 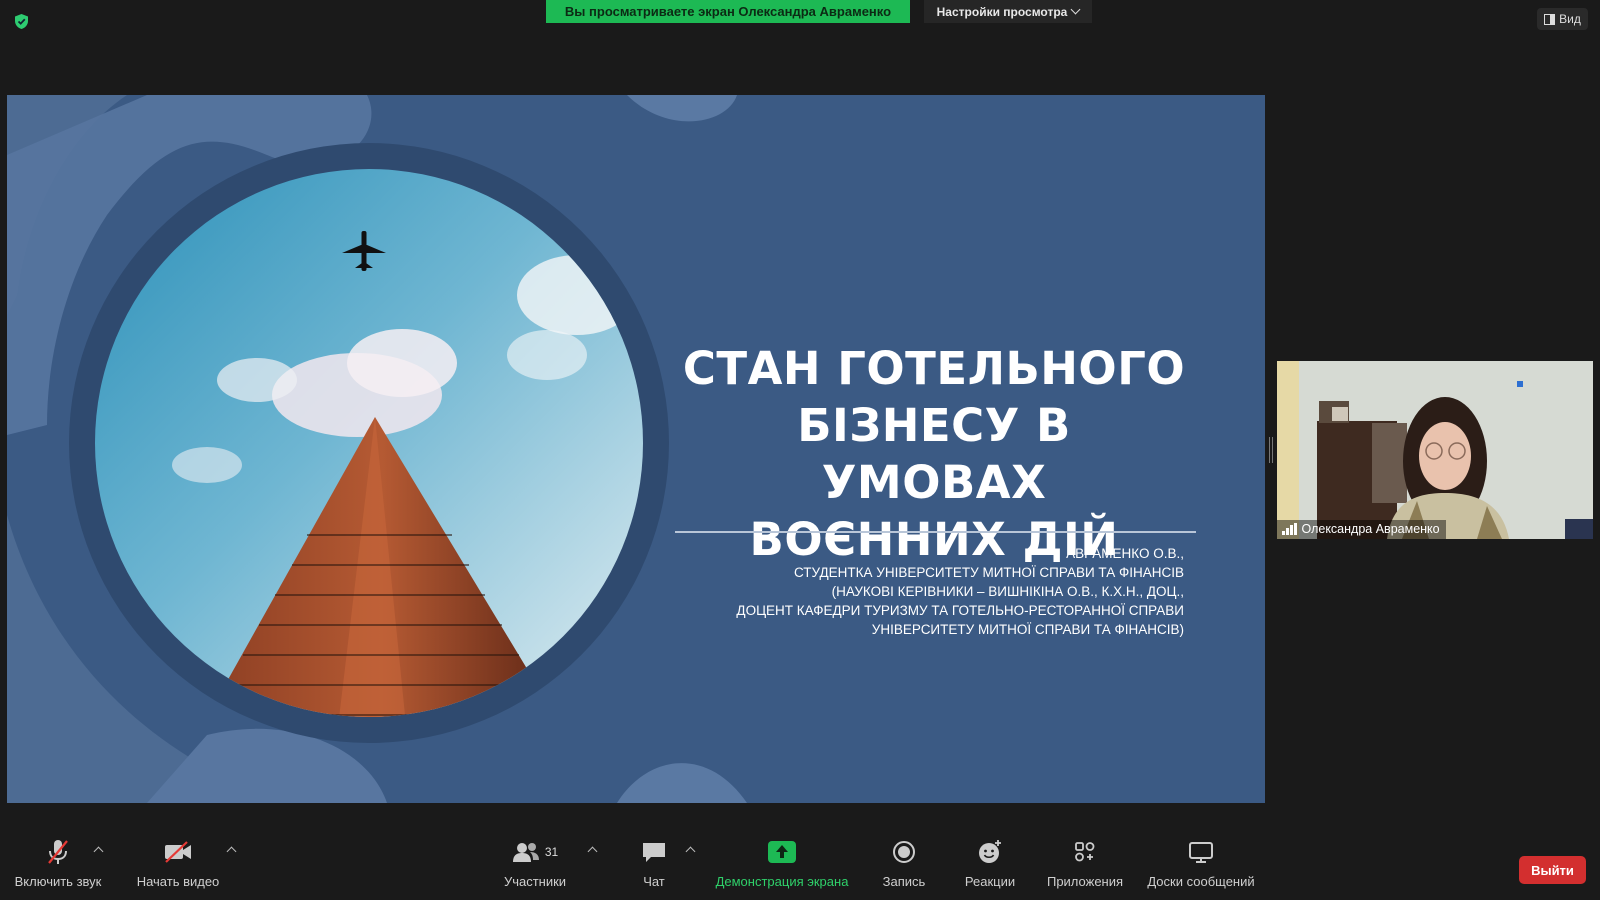 What do you see at coordinates (782, 868) in the screenshot?
I see `share-screen-button: Демонстрация экрана` at bounding box center [782, 868].